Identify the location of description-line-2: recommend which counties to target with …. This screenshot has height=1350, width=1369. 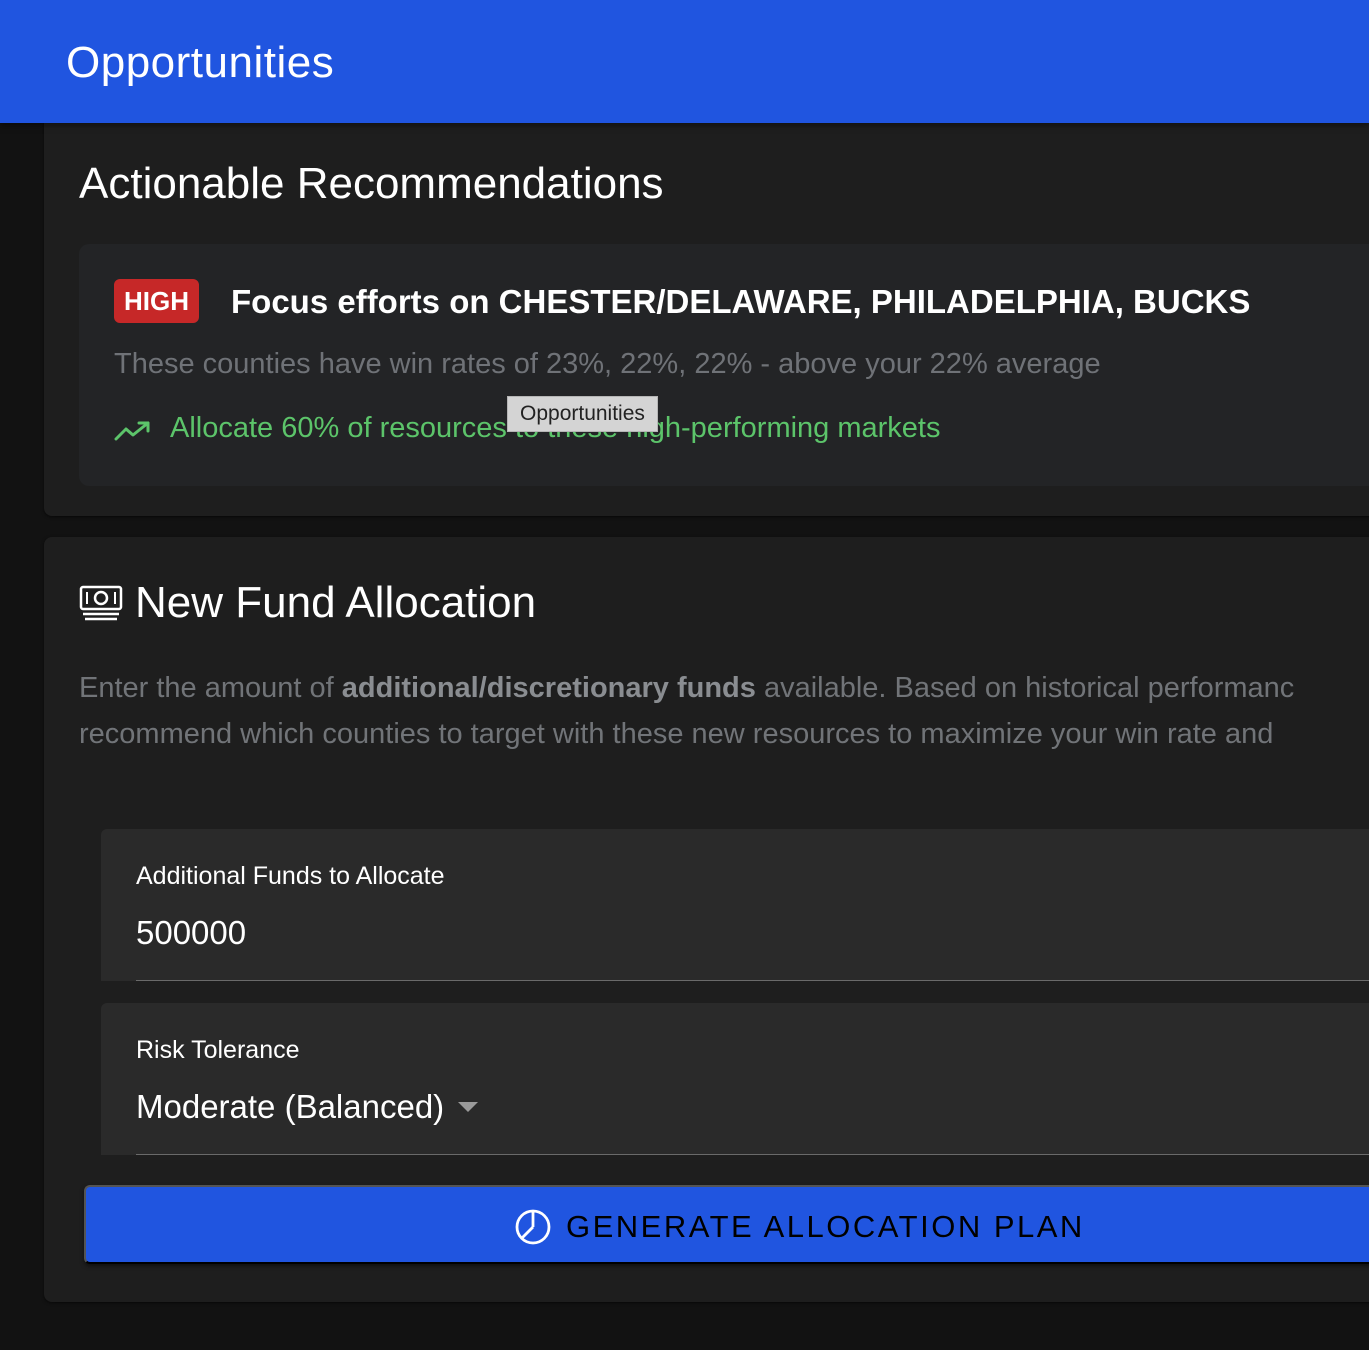
(676, 734).